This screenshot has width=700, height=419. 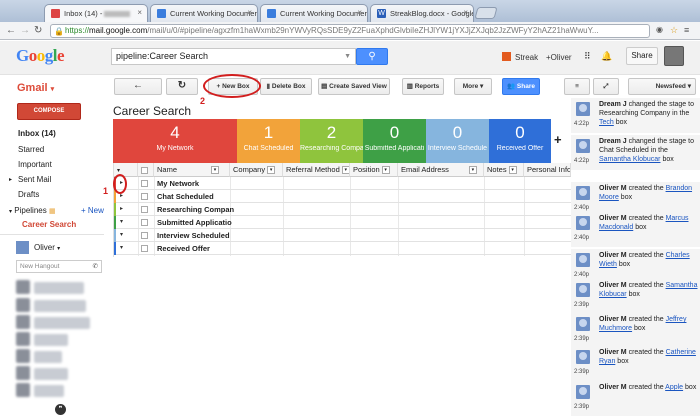 I want to click on compose-button: COMPOSE, so click(x=49, y=111).